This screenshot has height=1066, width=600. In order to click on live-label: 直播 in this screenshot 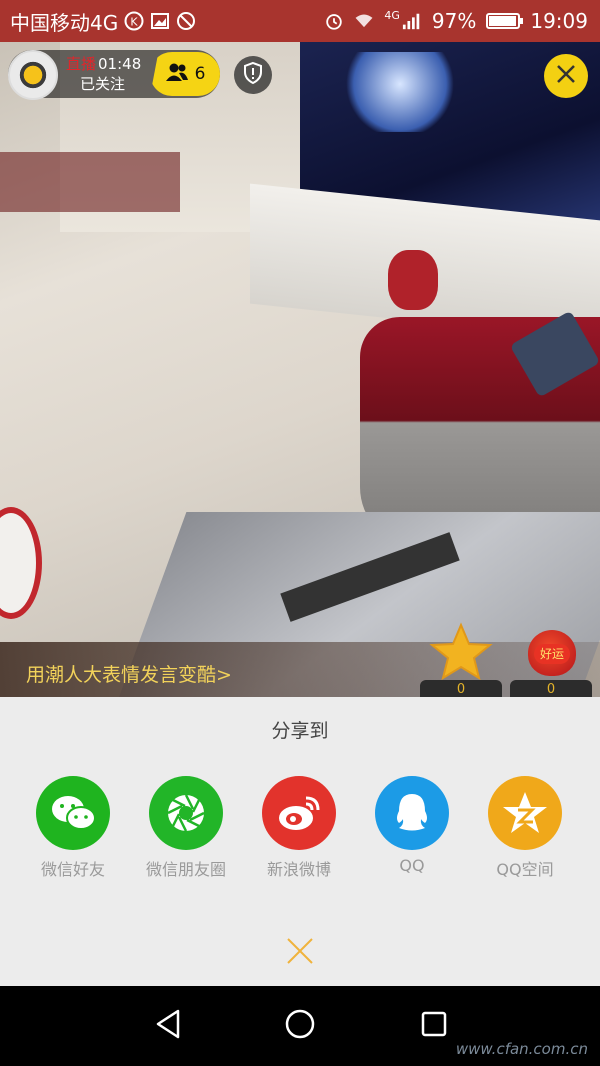, I will do `click(81, 64)`.